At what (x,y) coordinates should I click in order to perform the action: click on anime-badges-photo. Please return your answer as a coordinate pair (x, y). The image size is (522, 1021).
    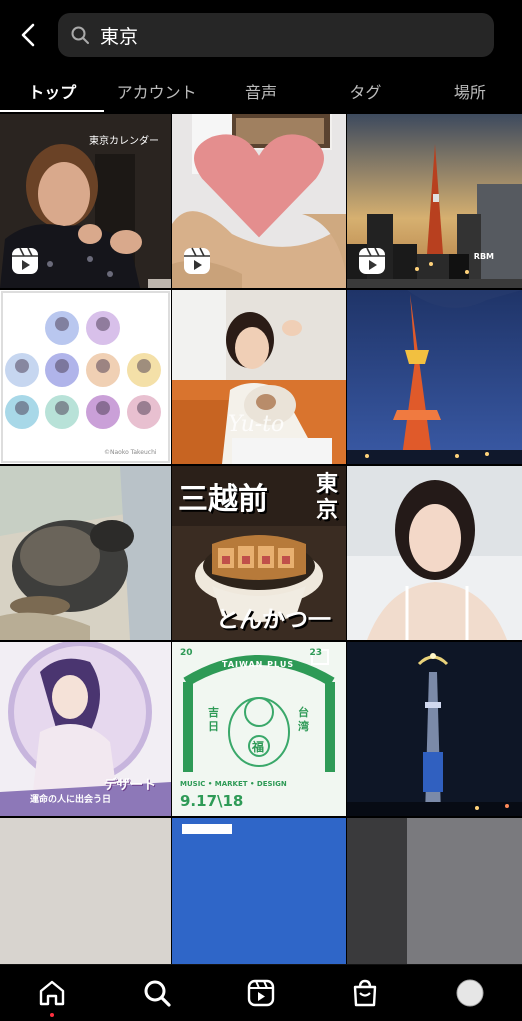
    Looking at the image, I should click on (85, 377).